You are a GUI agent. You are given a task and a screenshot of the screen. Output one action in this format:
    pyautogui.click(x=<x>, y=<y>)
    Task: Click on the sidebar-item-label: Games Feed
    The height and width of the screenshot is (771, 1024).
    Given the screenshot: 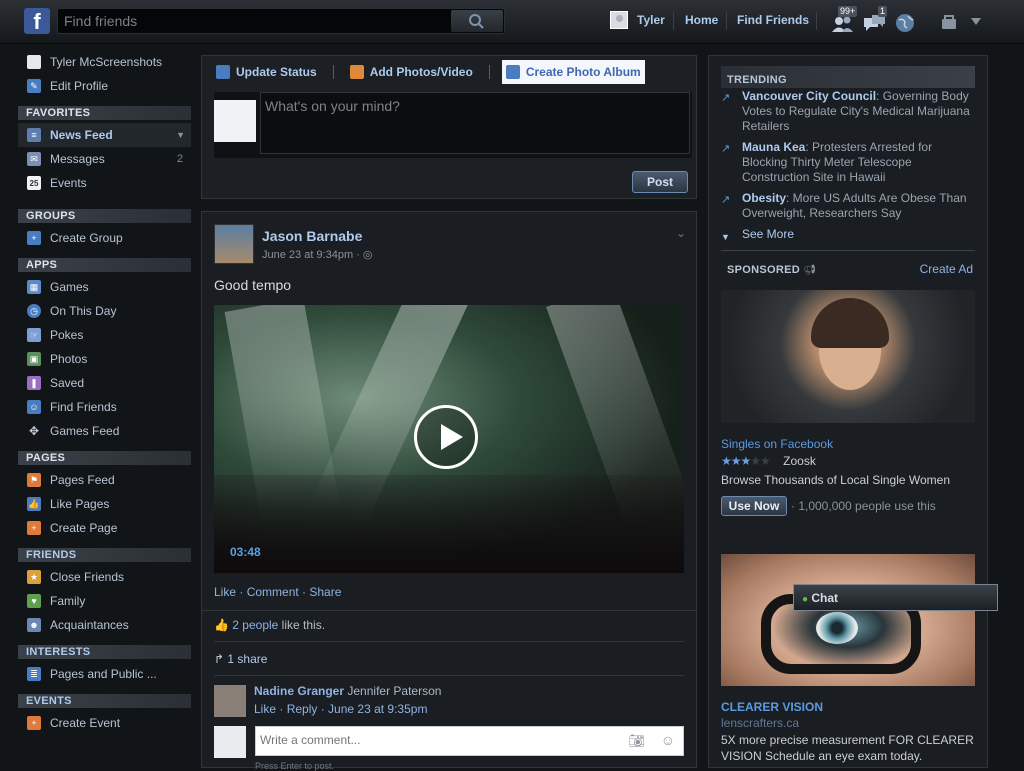 What is the action you would take?
    pyautogui.click(x=85, y=431)
    